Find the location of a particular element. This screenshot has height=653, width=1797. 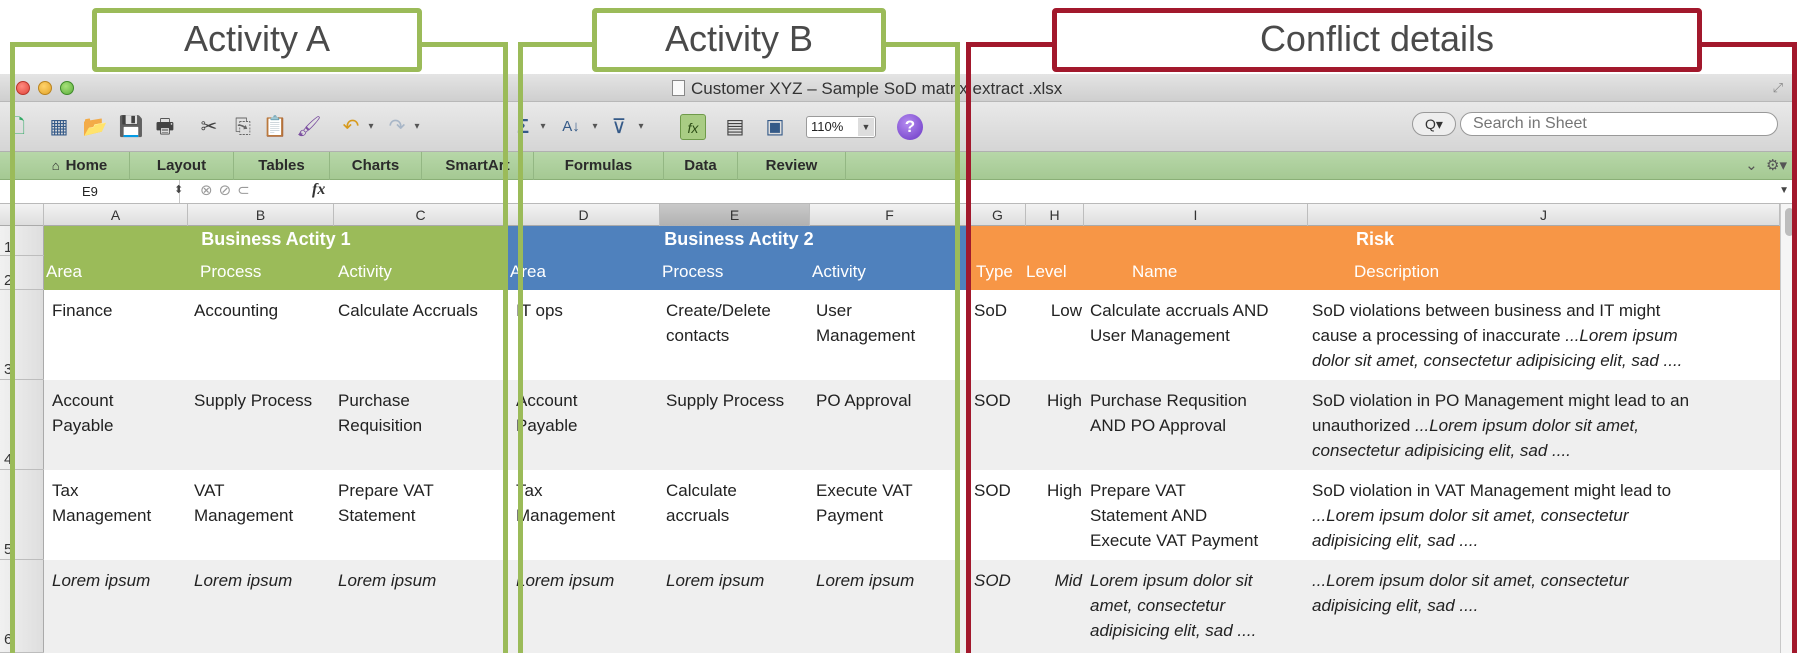

conflict-details-label: Conflict details is located at coordinates (1377, 40).